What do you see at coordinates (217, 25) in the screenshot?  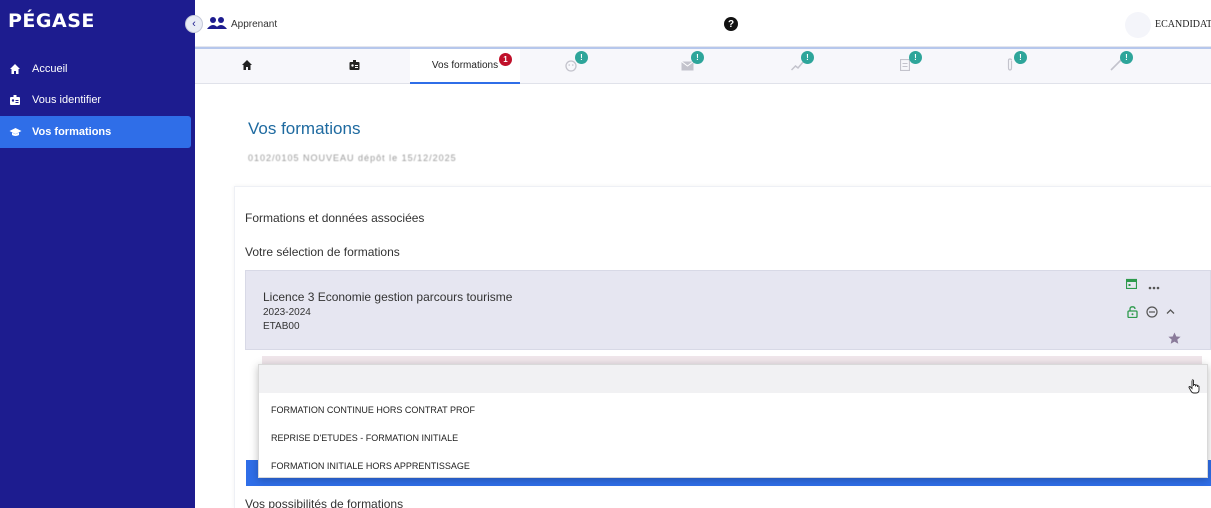 I see `users-icon` at bounding box center [217, 25].